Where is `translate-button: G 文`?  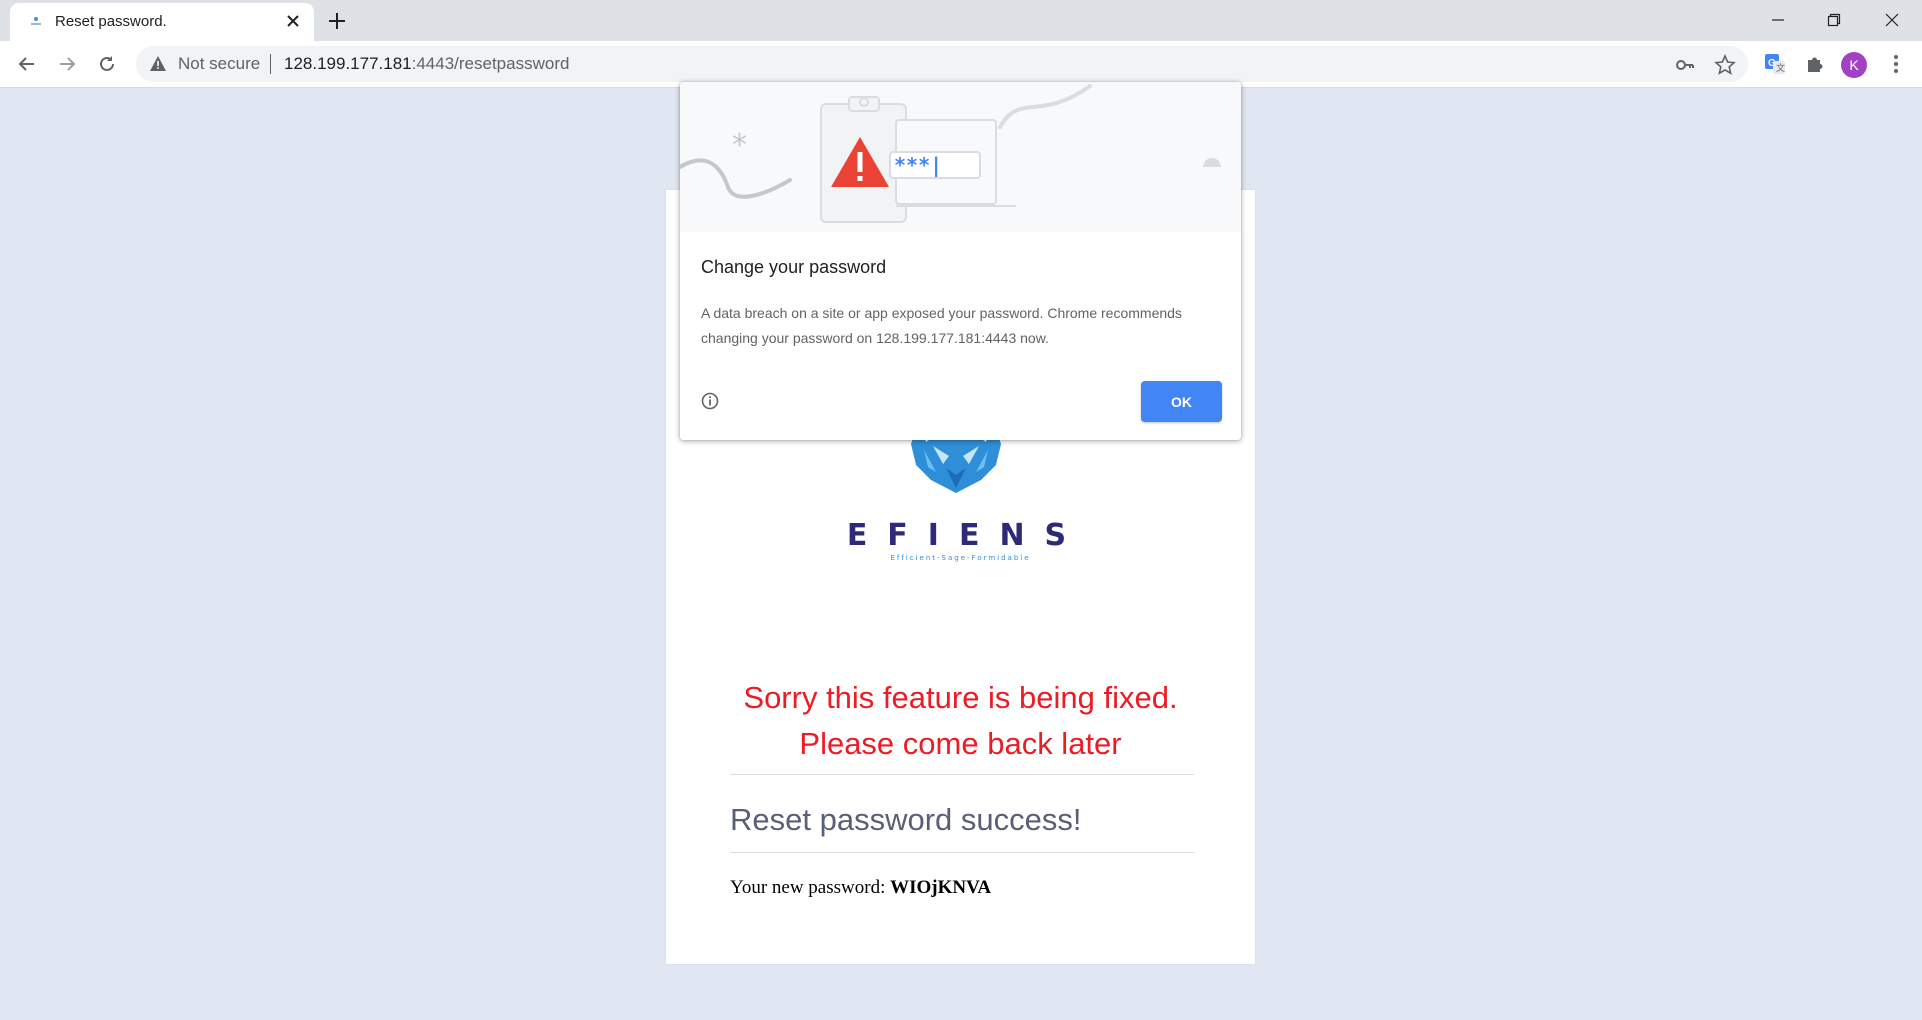
translate-button: G 文 is located at coordinates (1775, 64).